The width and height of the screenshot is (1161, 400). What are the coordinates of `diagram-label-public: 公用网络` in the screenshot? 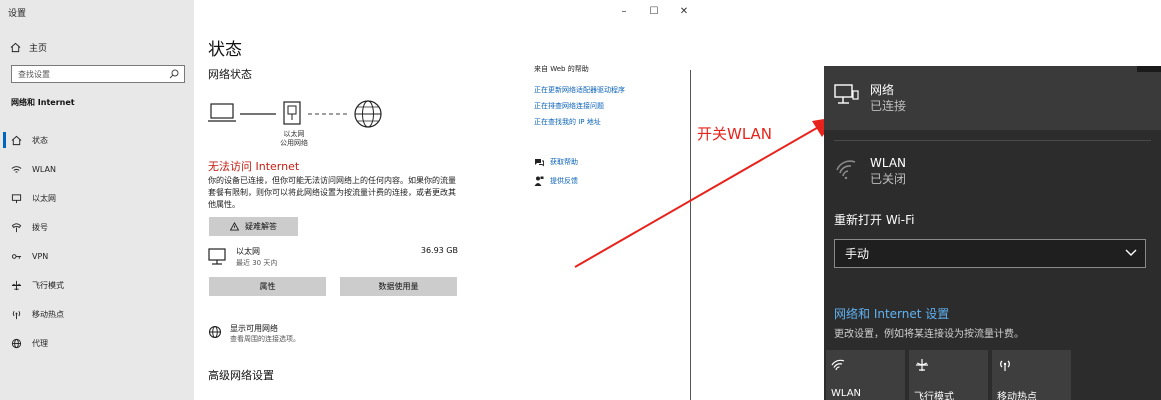 It's located at (294, 143).